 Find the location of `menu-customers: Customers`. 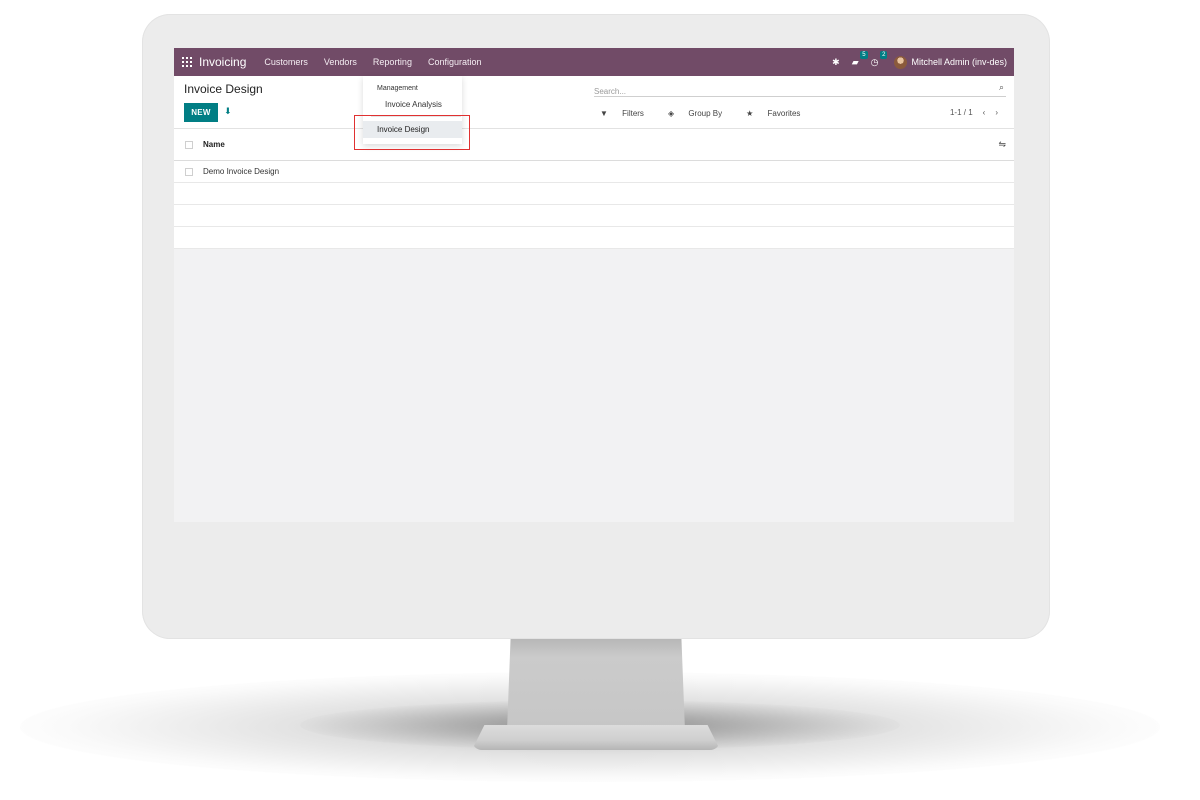

menu-customers: Customers is located at coordinates (286, 62).